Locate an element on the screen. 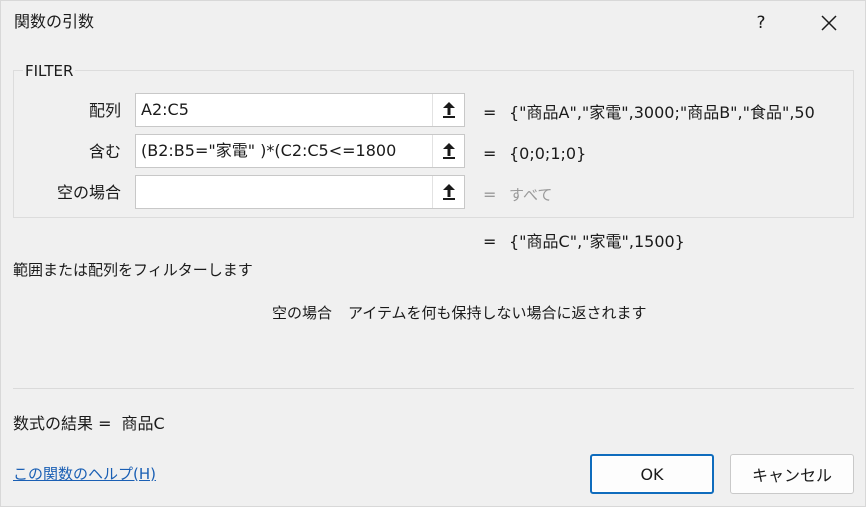  collapse-dialog-button-include is located at coordinates (448, 151).